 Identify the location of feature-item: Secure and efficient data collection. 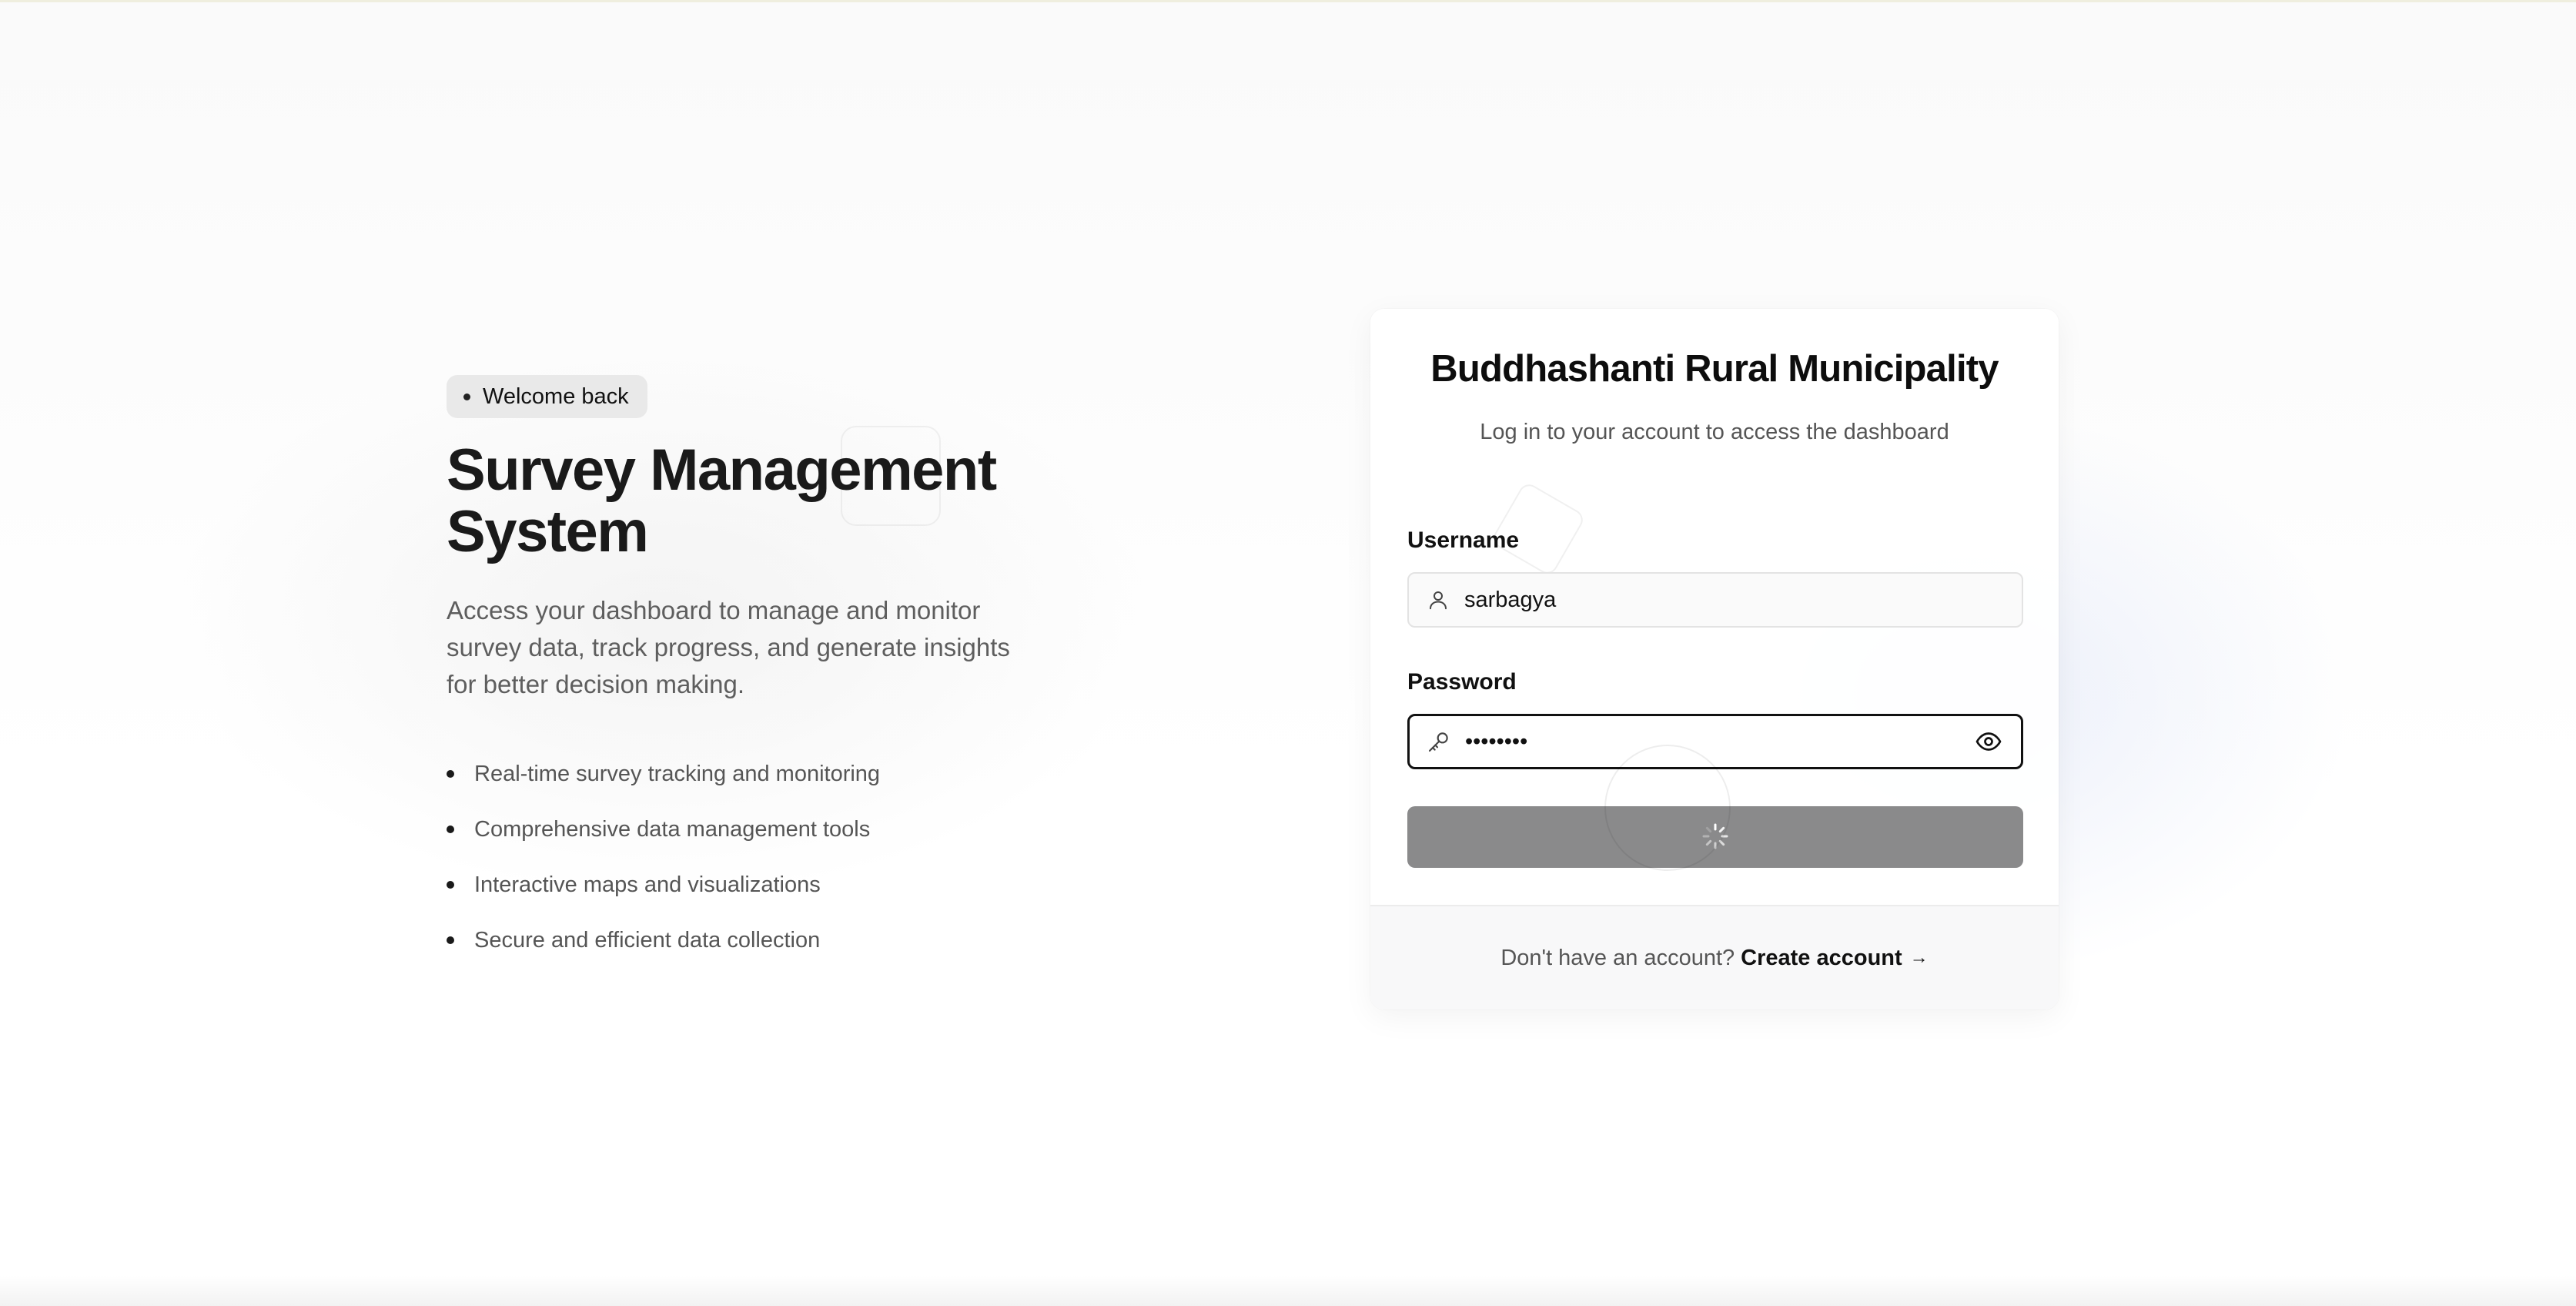
(763, 940).